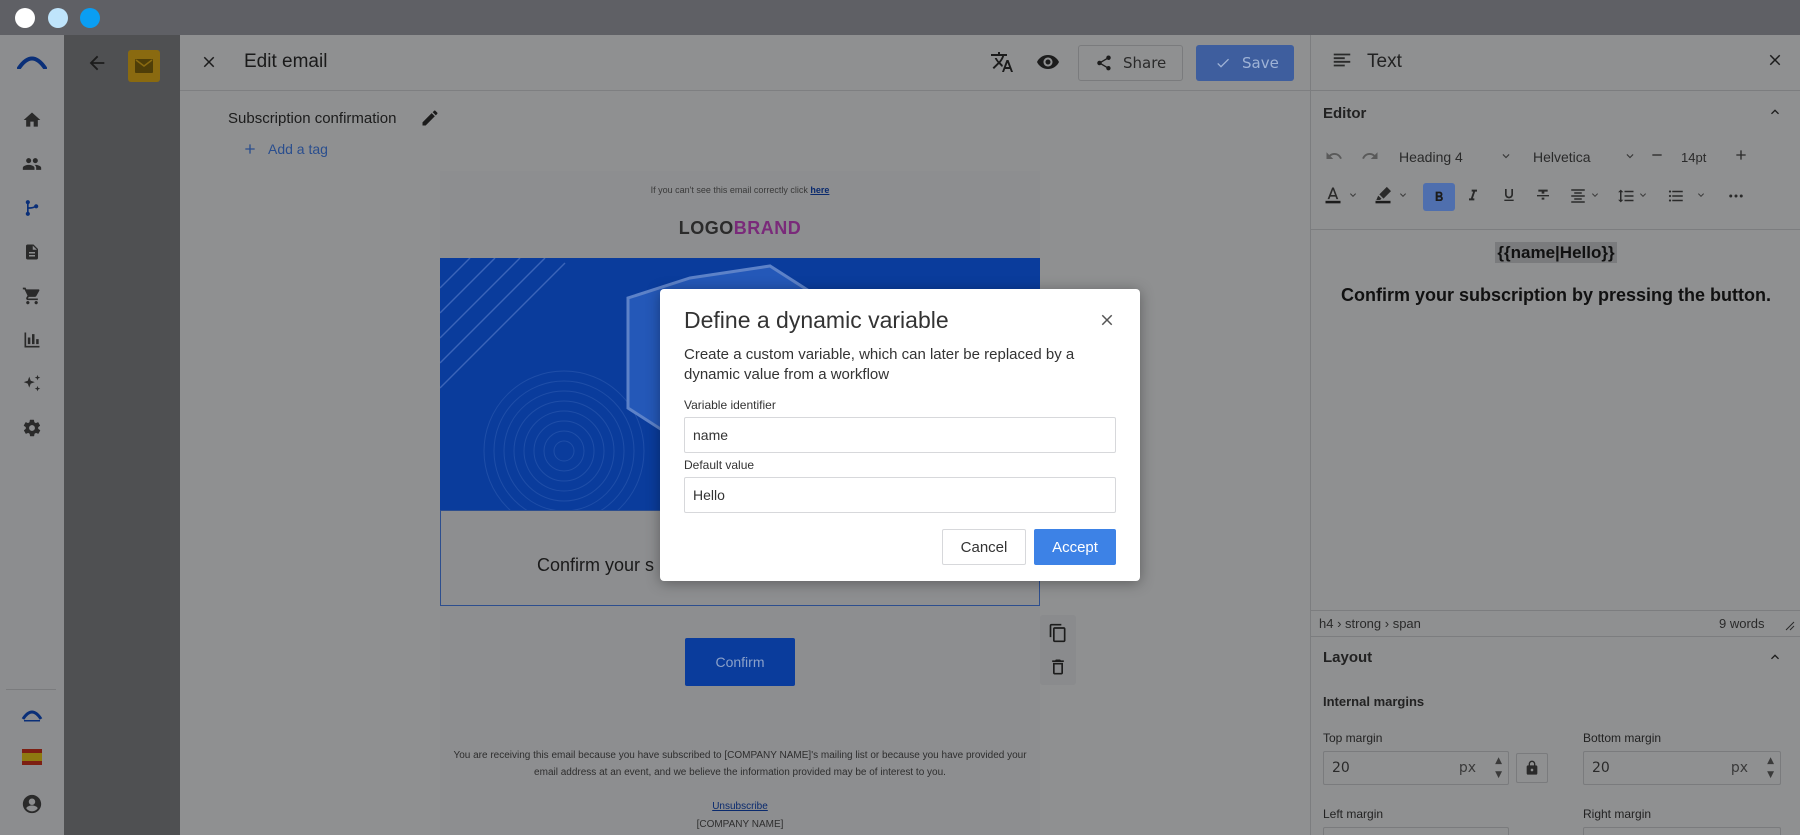  Describe the element at coordinates (250, 149) in the screenshot. I see `plus-icon` at that location.